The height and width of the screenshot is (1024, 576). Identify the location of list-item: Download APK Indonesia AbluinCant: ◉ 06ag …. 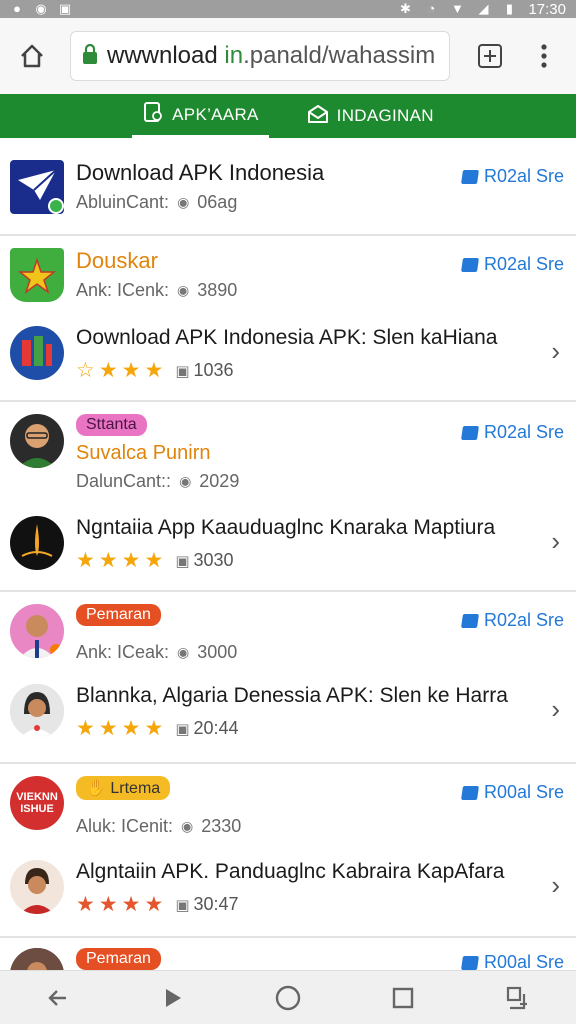
(288, 191).